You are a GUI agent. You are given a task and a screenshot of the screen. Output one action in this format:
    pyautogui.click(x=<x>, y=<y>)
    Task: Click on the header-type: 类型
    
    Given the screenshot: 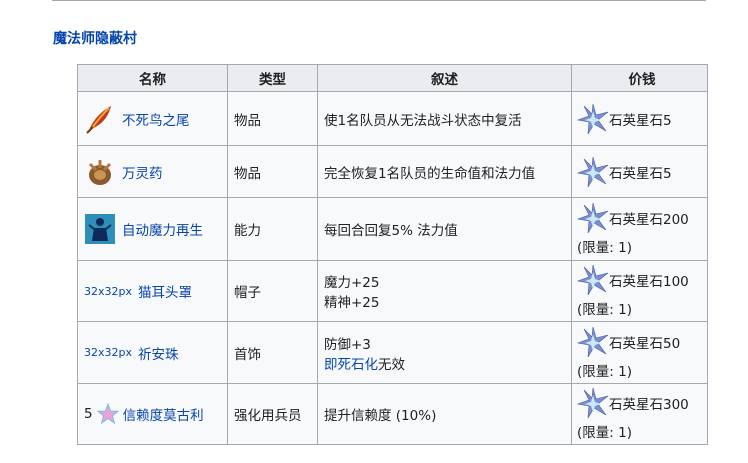 What is the action you would take?
    pyautogui.click(x=272, y=78)
    